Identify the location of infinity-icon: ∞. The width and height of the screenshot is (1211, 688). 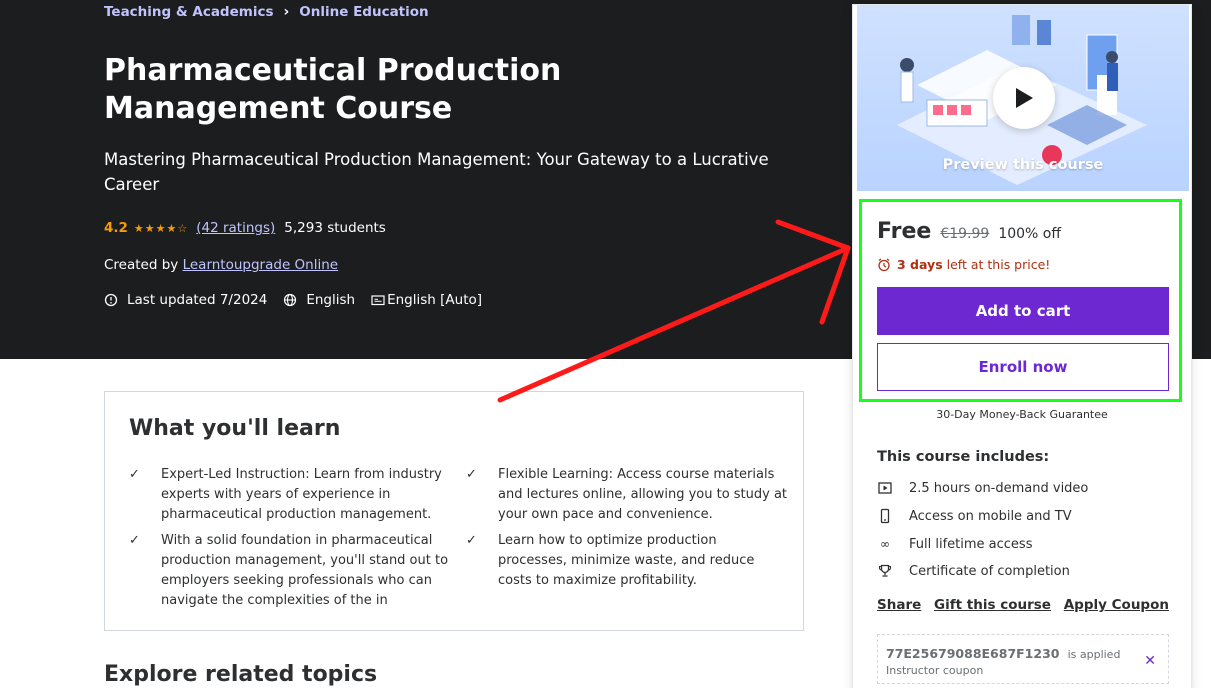
(885, 544).